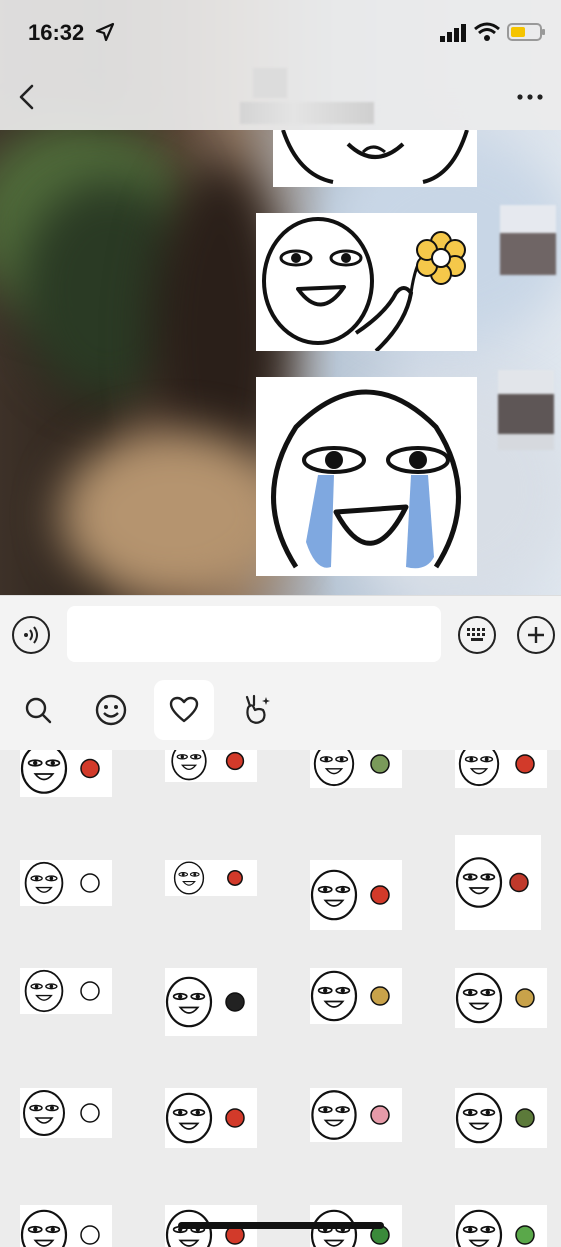  Describe the element at coordinates (366, 479) in the screenshot. I see `crying-face-sticker` at that location.